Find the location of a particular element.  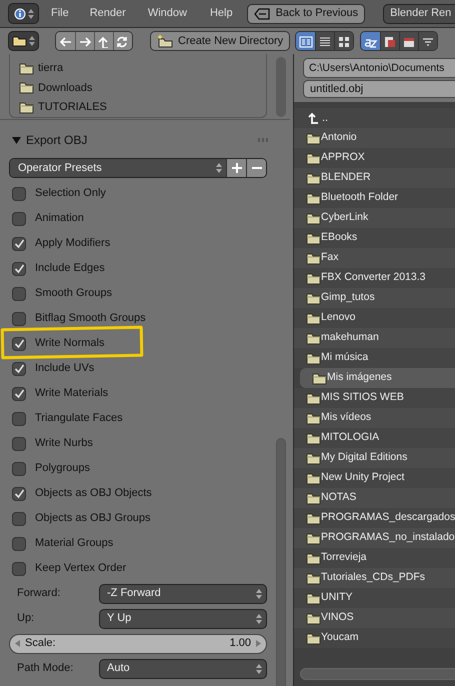

field-label: Forward: is located at coordinates (39, 594).